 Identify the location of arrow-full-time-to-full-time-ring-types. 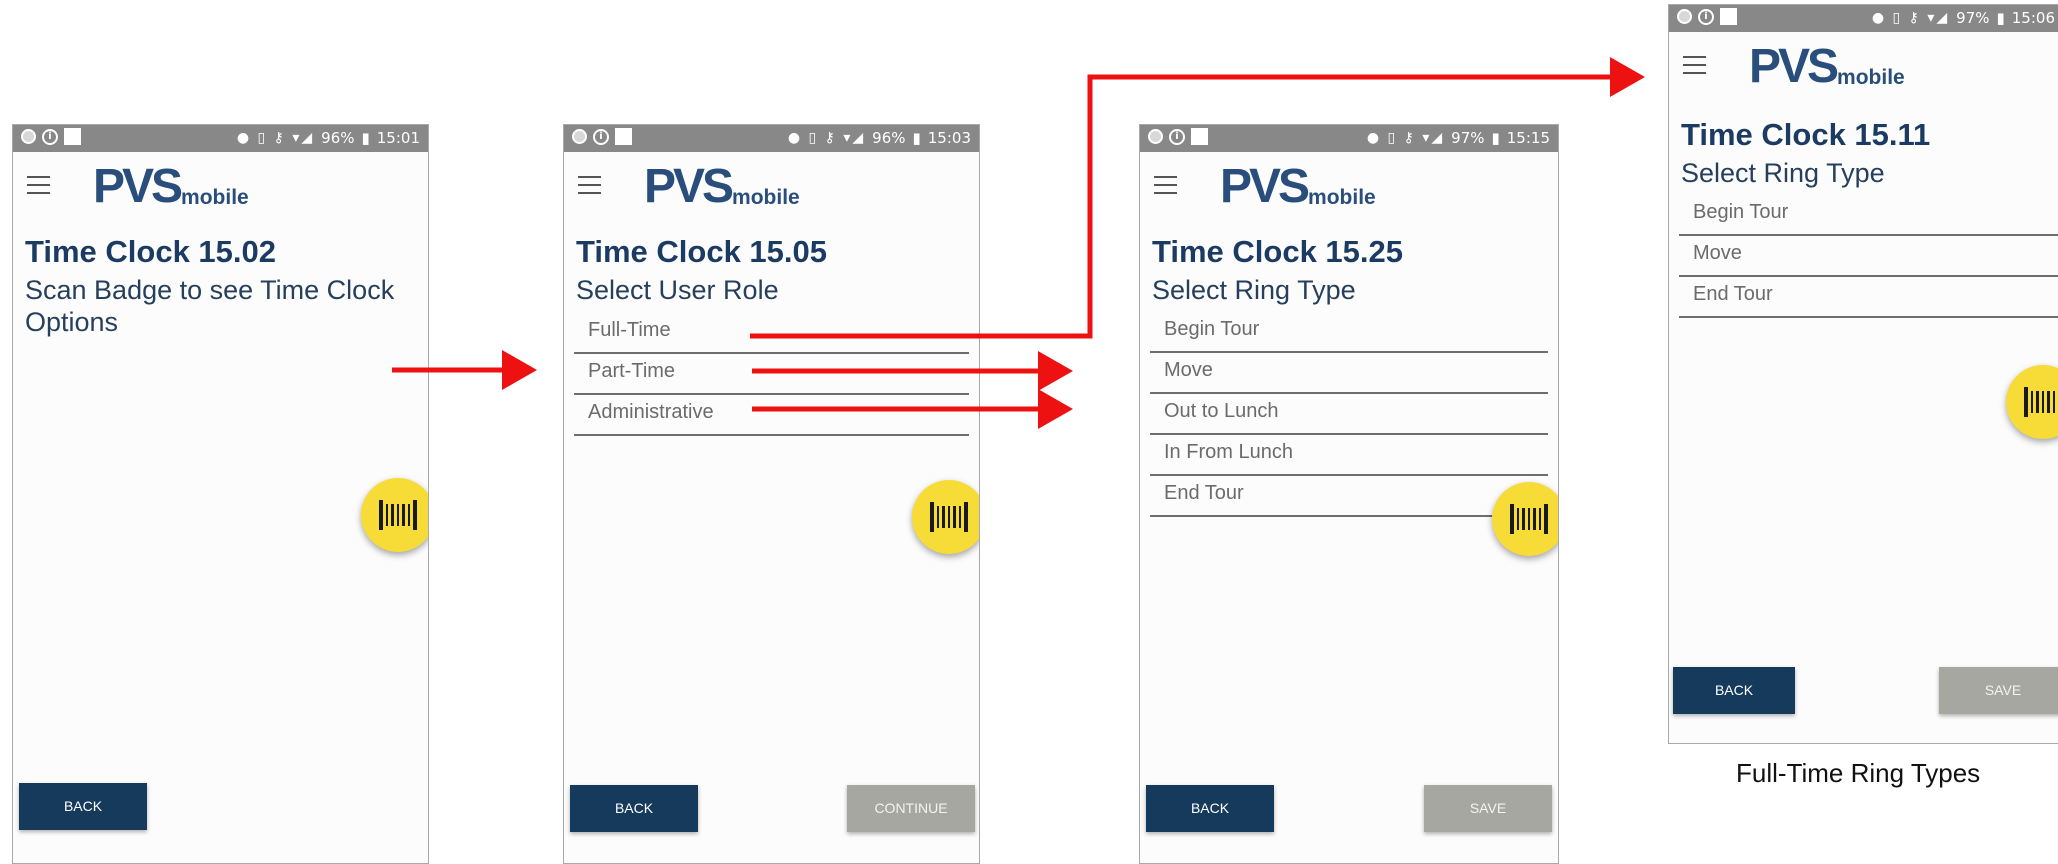
(1197, 198).